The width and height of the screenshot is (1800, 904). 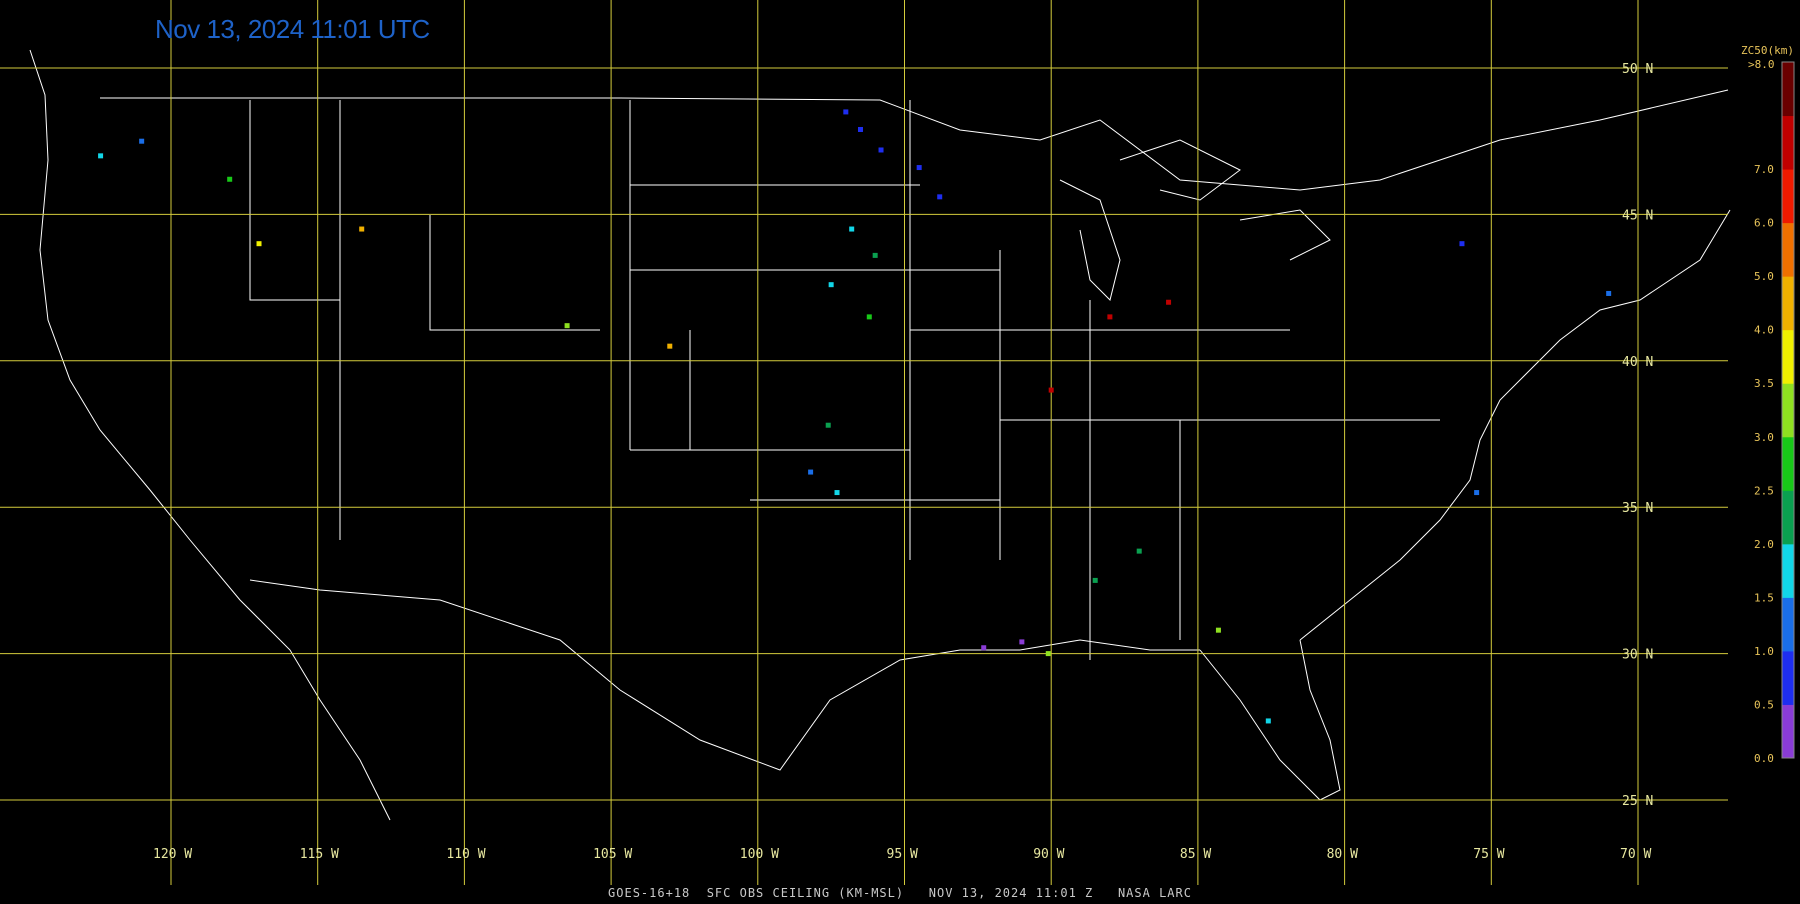 I want to click on colorbar-tick-label: 1.5, so click(x=1764, y=597).